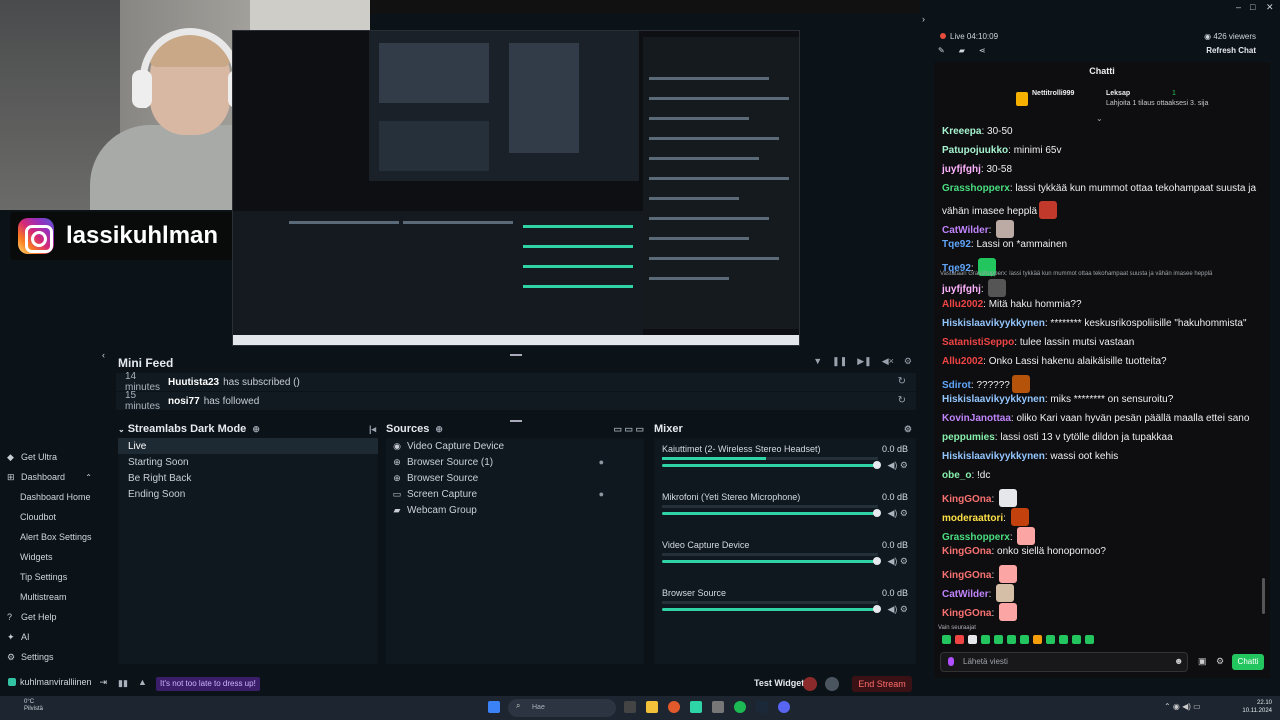  What do you see at coordinates (51, 477) in the screenshot?
I see `nav-dashboard: ⊞ Dashboard ⌃` at bounding box center [51, 477].